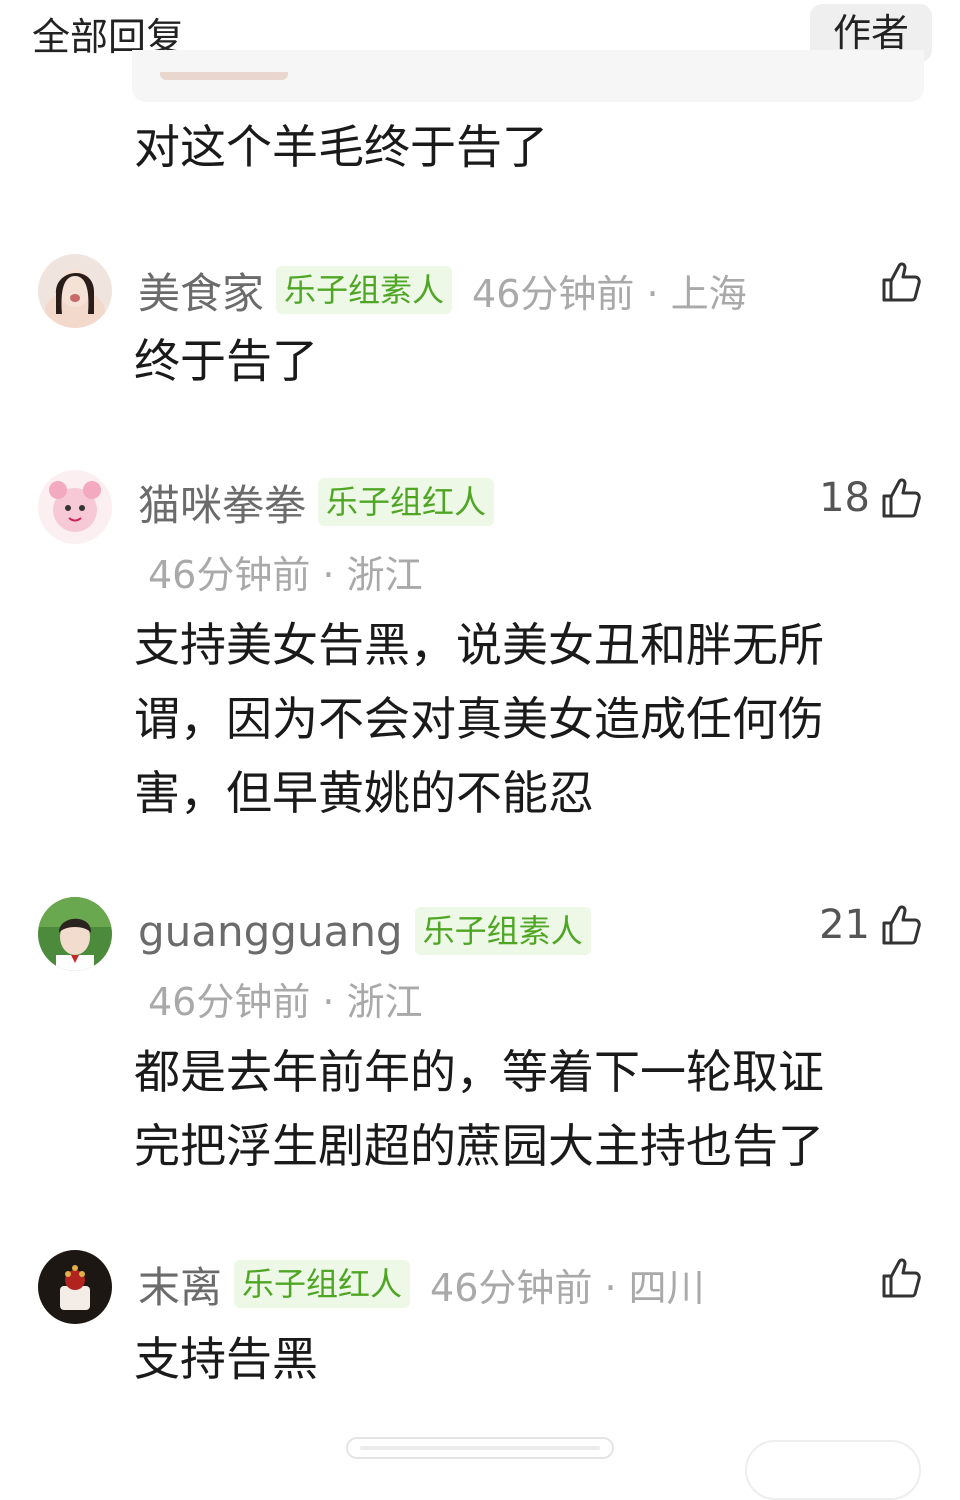  Describe the element at coordinates (479, 1109) in the screenshot. I see `comment-body: 都是去年前年的，等着下一轮取证 完把浮生剧超的蔗园大主持也告了` at that location.